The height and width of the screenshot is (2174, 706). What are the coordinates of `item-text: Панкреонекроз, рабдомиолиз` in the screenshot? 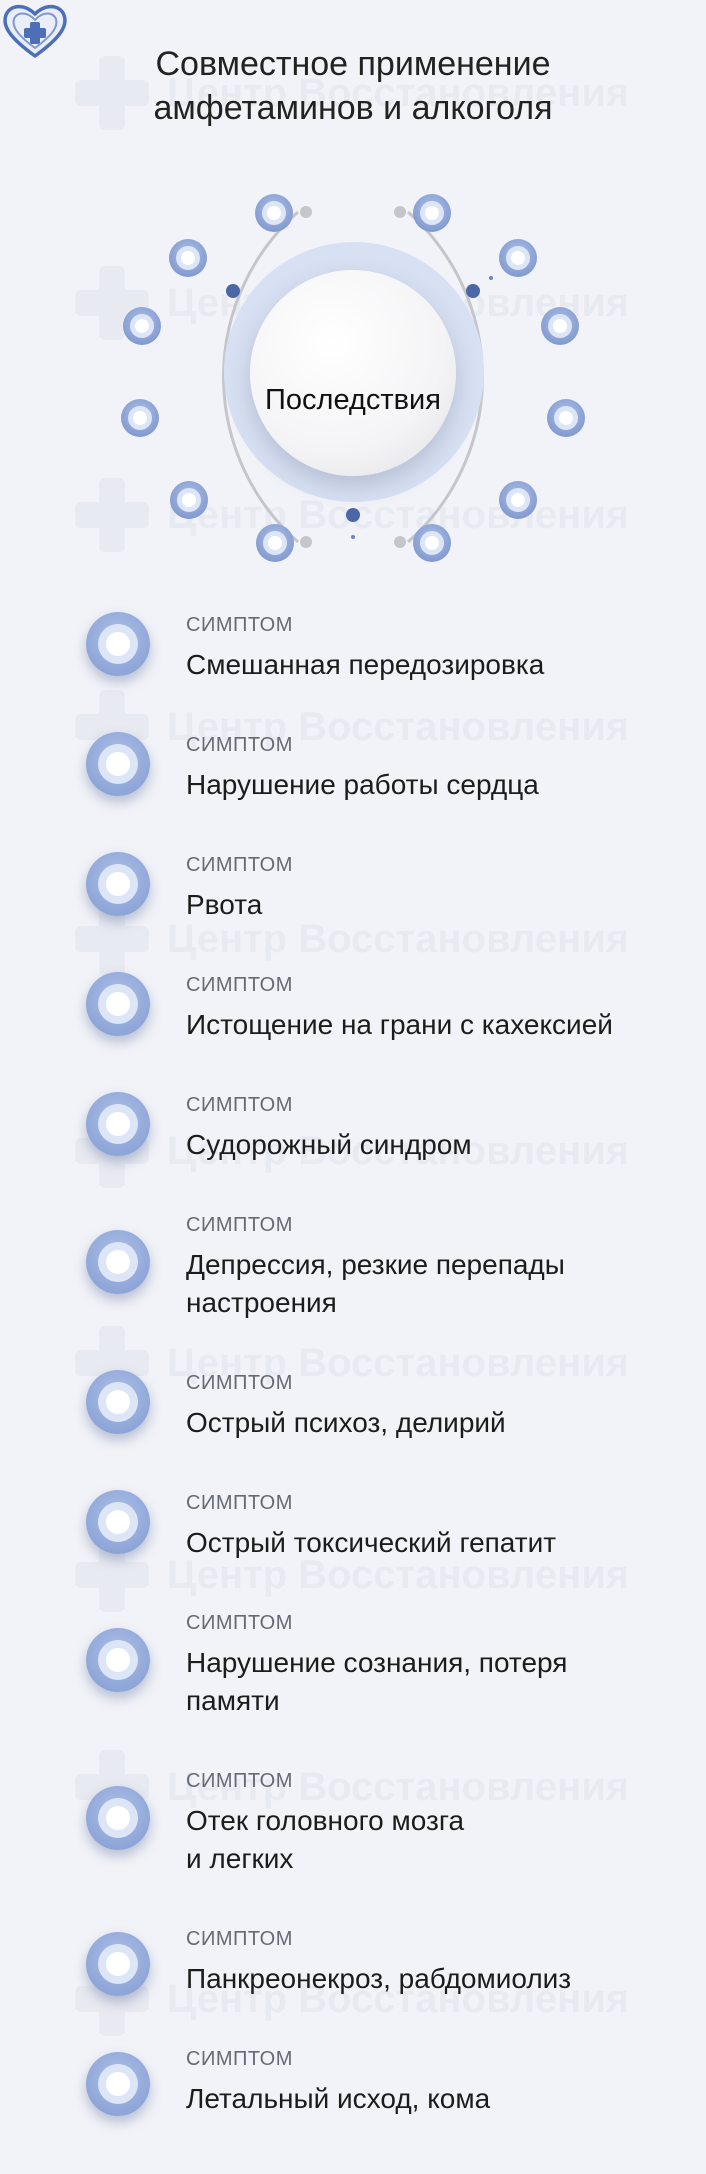 It's located at (379, 1978).